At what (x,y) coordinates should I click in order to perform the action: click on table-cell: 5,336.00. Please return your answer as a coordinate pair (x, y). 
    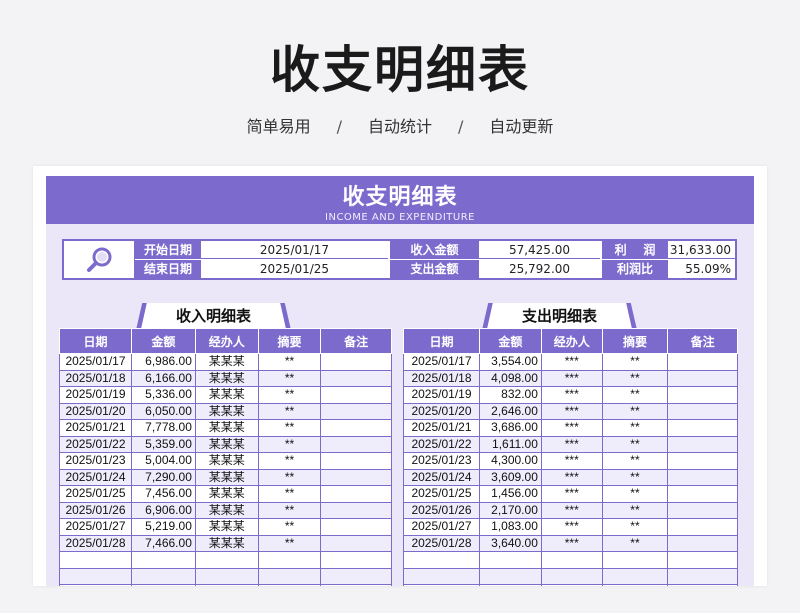
    Looking at the image, I should click on (163, 395).